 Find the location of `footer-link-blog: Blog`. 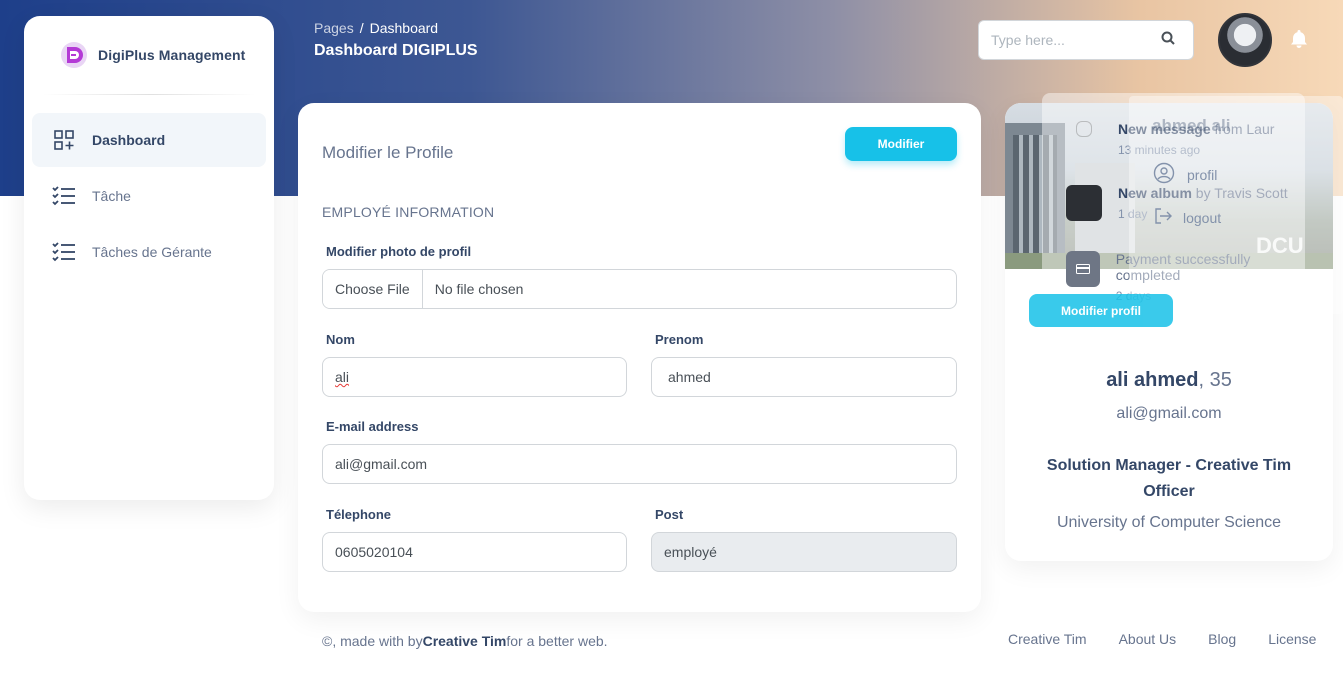

footer-link-blog: Blog is located at coordinates (1222, 639).